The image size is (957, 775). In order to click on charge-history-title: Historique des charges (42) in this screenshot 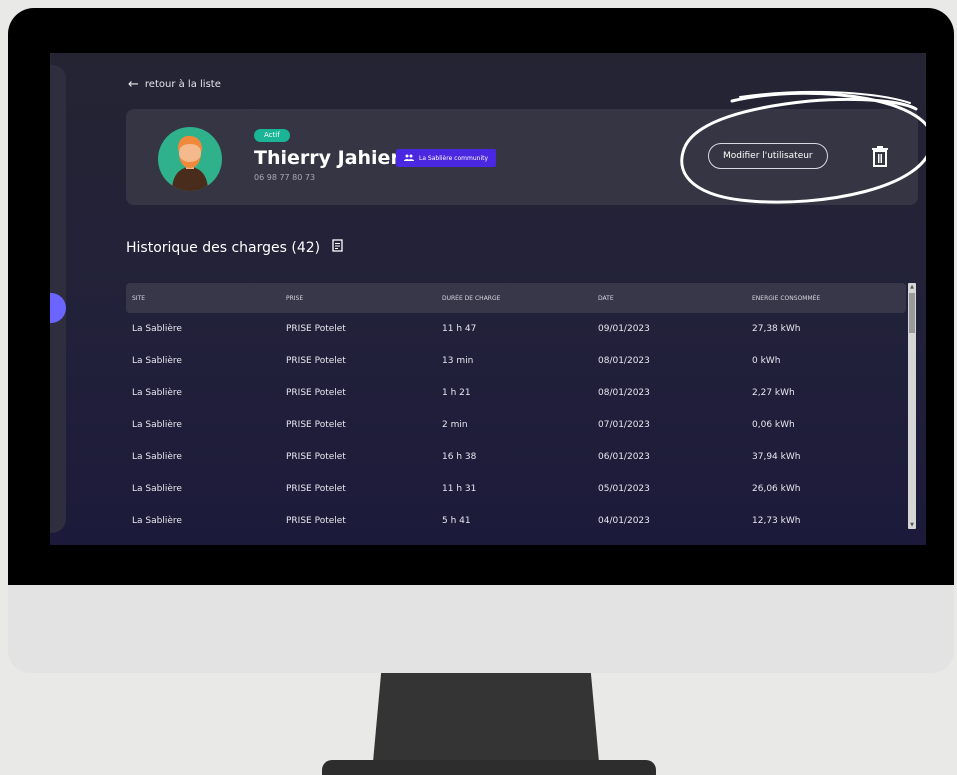, I will do `click(234, 247)`.